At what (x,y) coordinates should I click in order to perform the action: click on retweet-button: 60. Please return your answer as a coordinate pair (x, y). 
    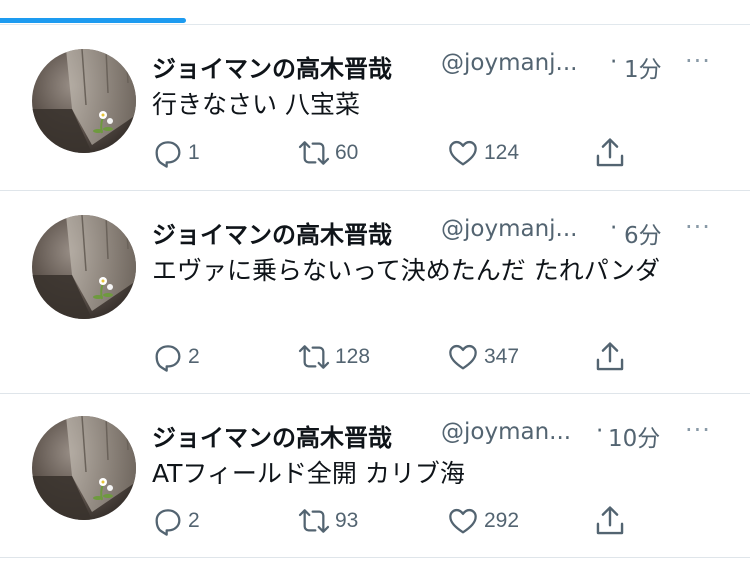
    Looking at the image, I should click on (327, 153).